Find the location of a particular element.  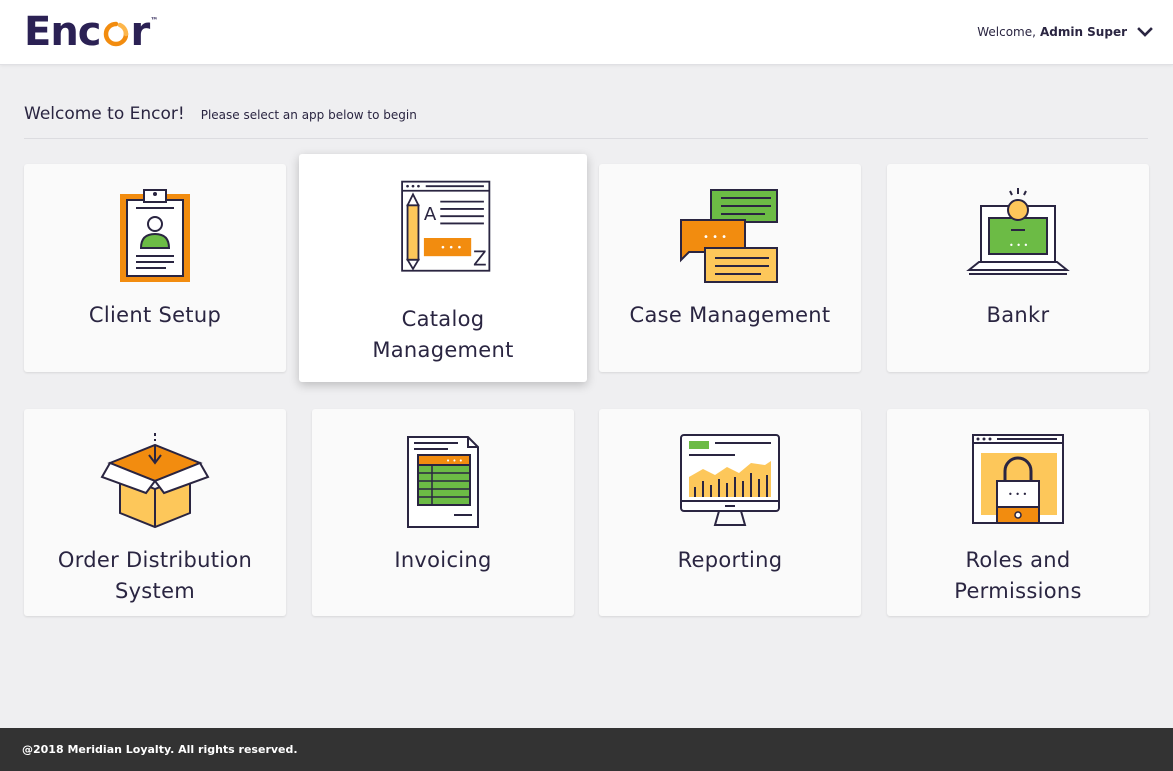

app-label: Roles and Permissions is located at coordinates (1018, 576).